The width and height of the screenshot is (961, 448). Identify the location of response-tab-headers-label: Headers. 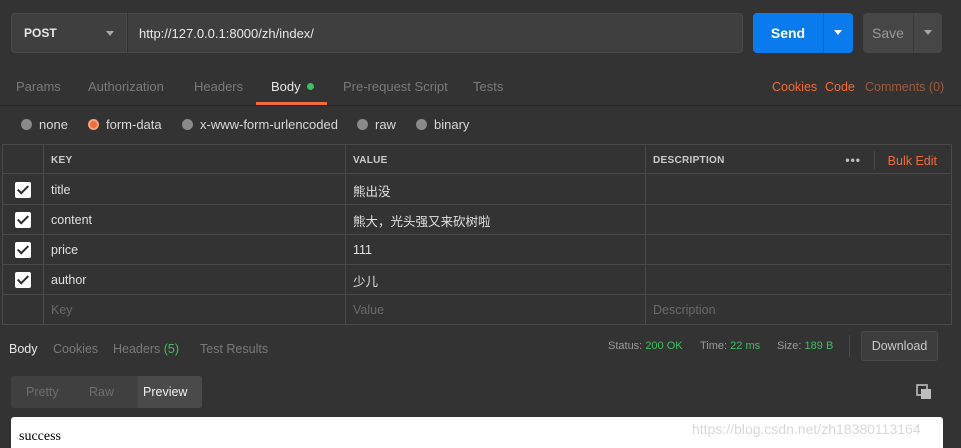
(137, 349).